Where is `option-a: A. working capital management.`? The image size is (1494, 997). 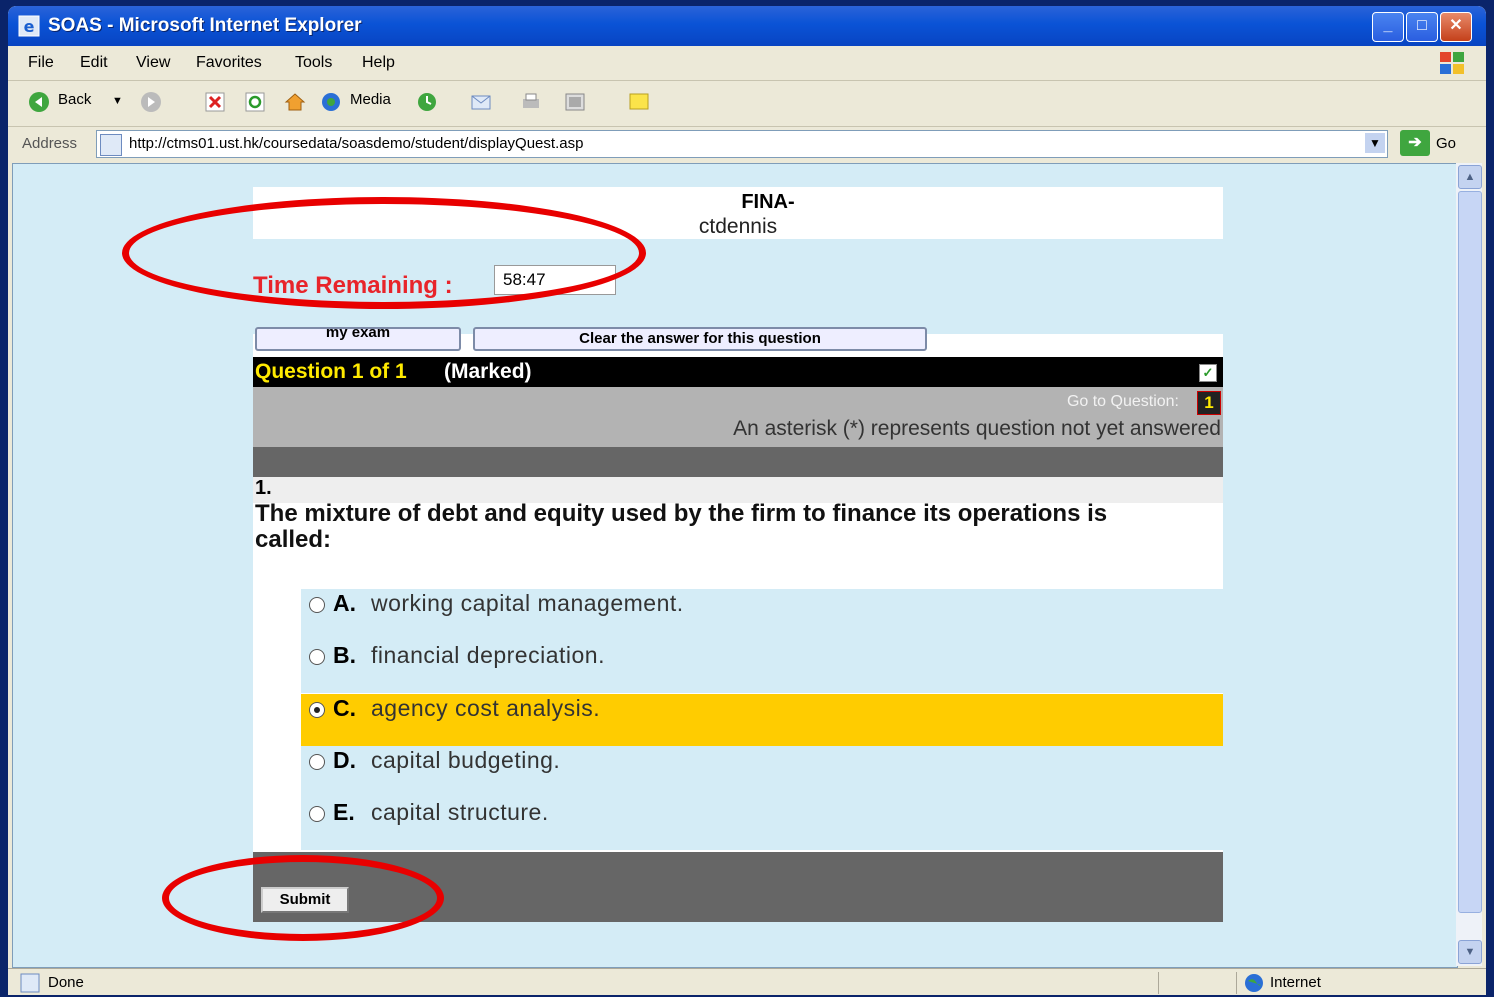 option-a: A. working capital management. is located at coordinates (762, 615).